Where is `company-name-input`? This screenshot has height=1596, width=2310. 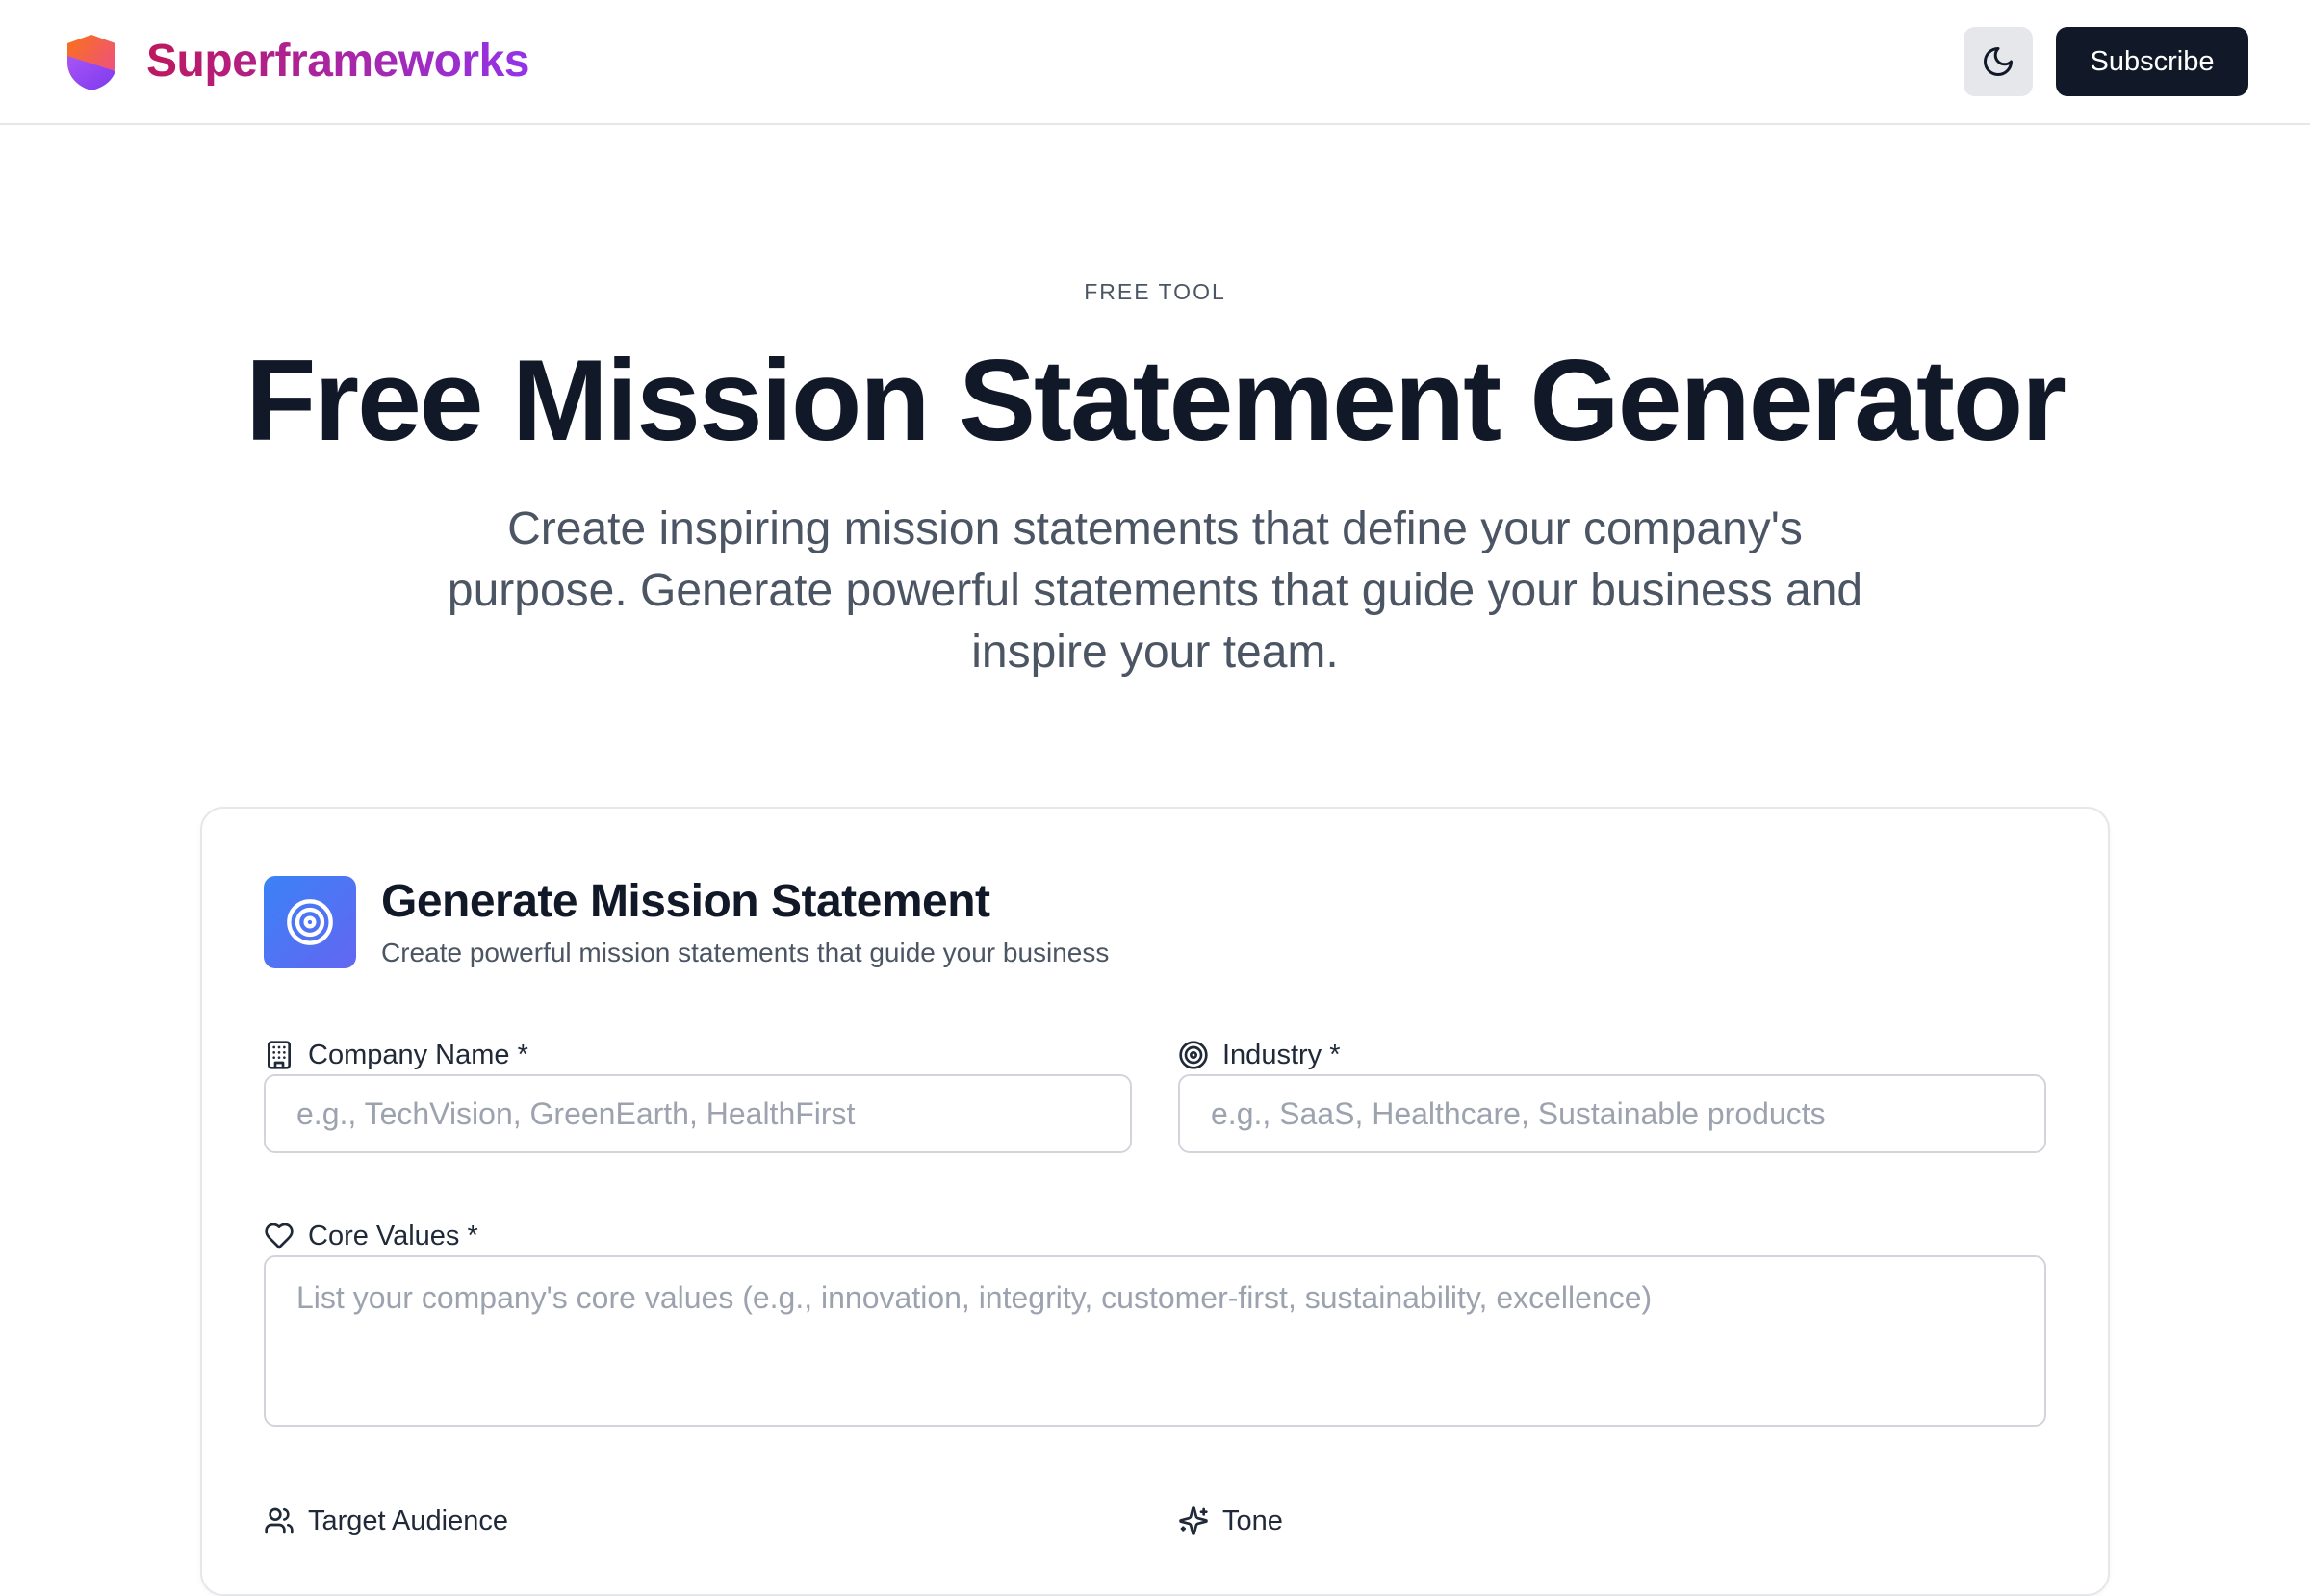 company-name-input is located at coordinates (698, 1114).